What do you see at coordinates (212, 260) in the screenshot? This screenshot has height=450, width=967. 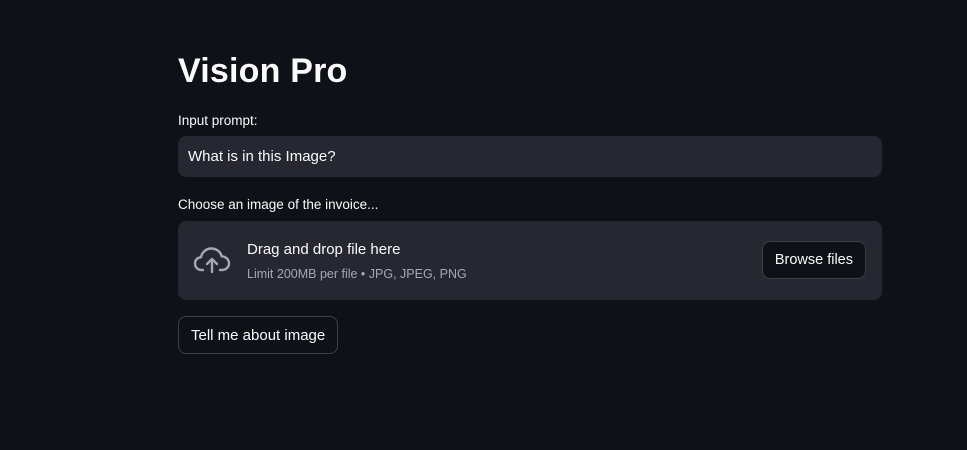 I see `cloud-upload-icon` at bounding box center [212, 260].